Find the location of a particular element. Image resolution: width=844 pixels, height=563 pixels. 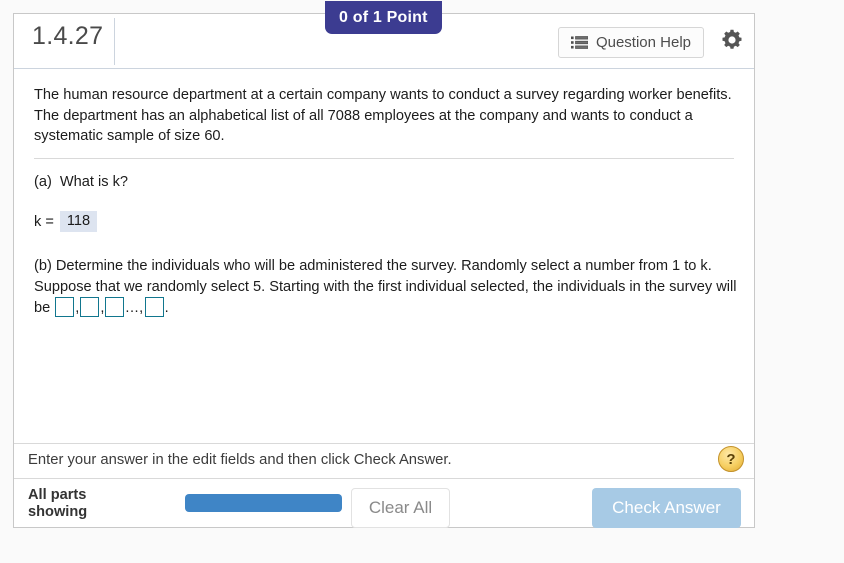

progress-bar-fill is located at coordinates (263, 503).